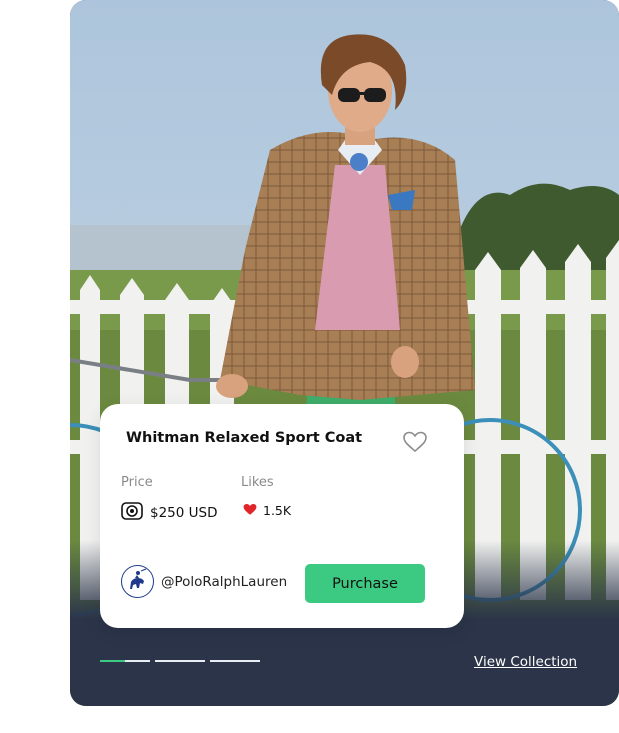  What do you see at coordinates (250, 510) in the screenshot?
I see `heart-filled-icon` at bounding box center [250, 510].